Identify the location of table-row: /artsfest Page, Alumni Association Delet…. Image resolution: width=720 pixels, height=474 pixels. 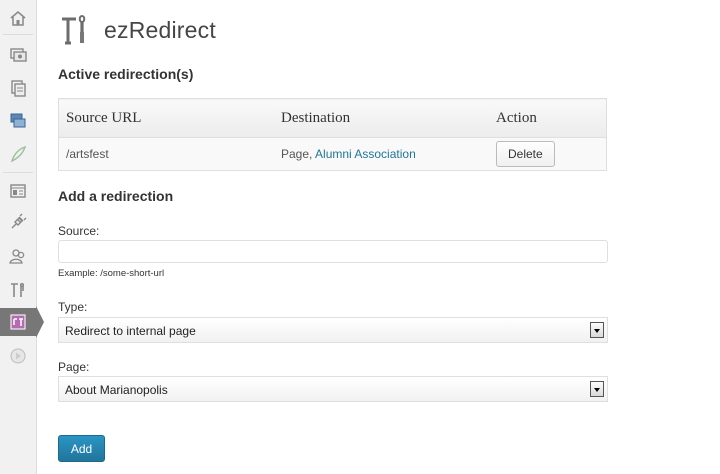
(333, 154).